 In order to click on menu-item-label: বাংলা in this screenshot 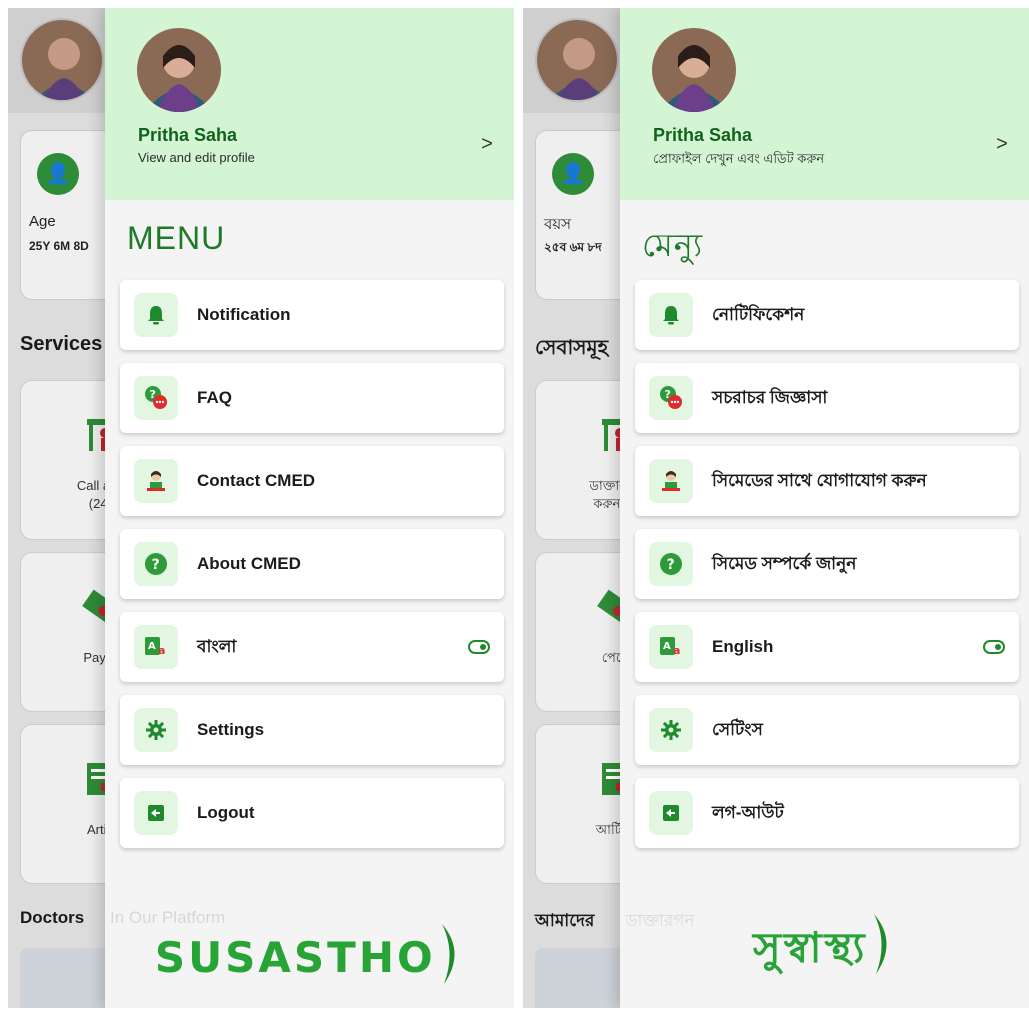, I will do `click(217, 646)`.